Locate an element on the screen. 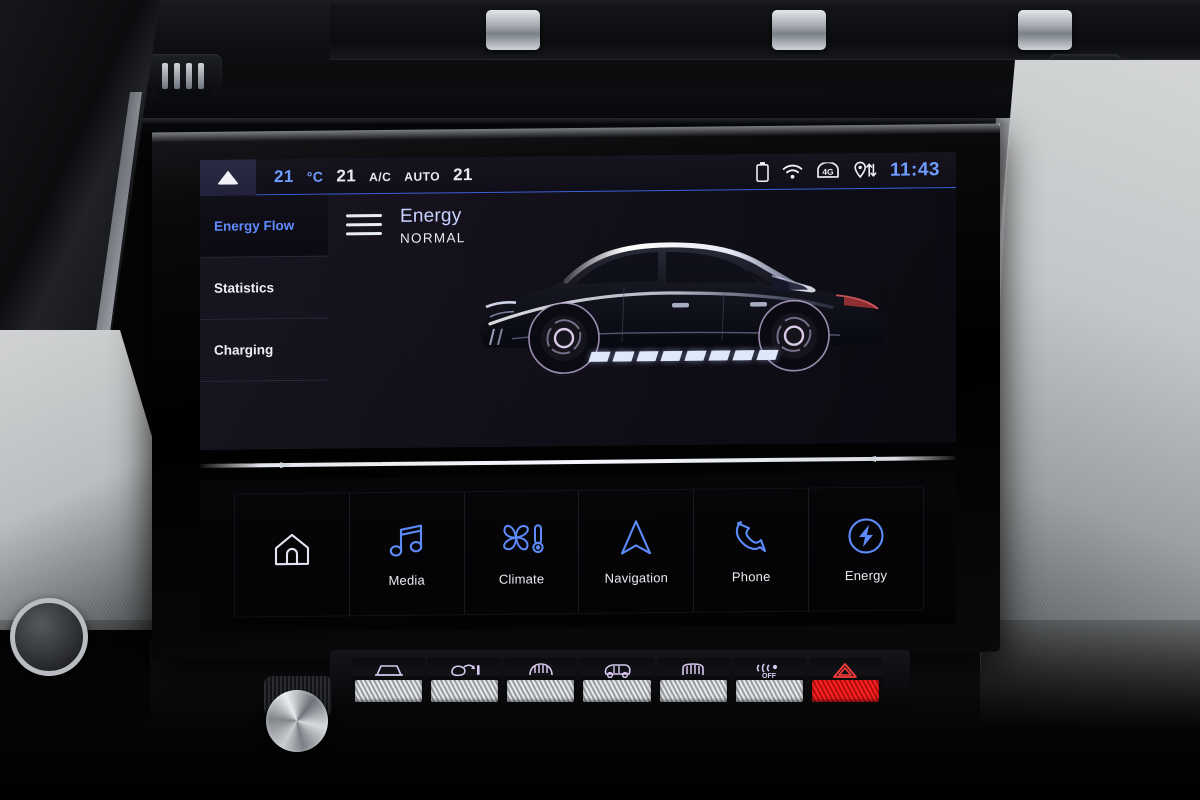  display-chrome-divider is located at coordinates (578, 462).